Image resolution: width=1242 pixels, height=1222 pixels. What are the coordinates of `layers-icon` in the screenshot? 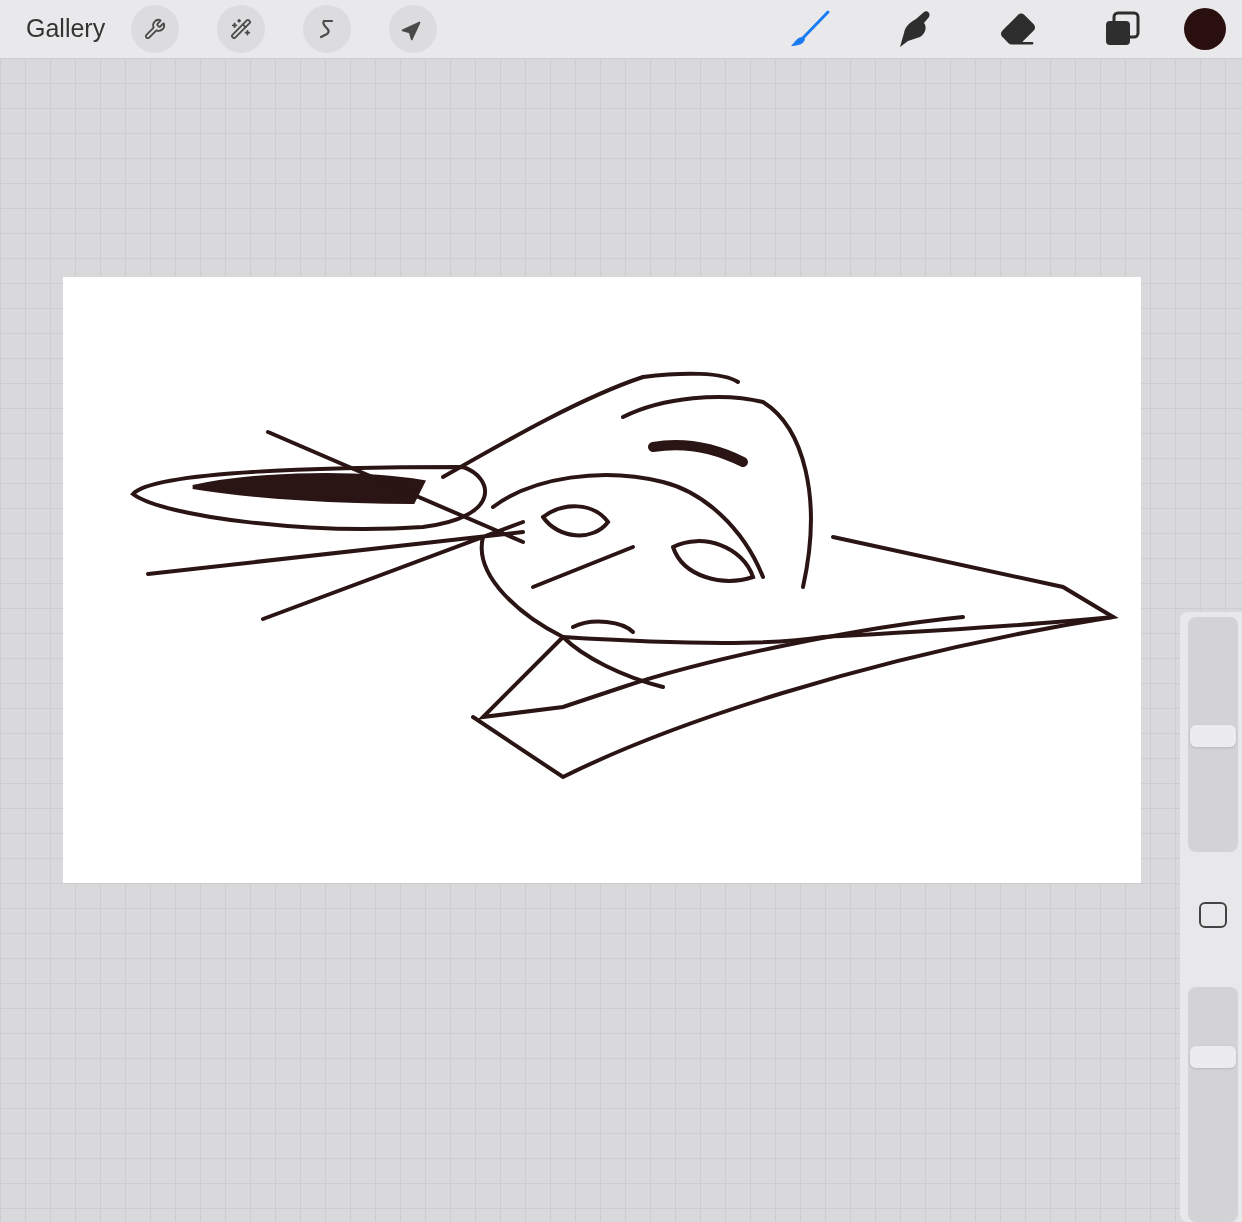 It's located at (1122, 29).